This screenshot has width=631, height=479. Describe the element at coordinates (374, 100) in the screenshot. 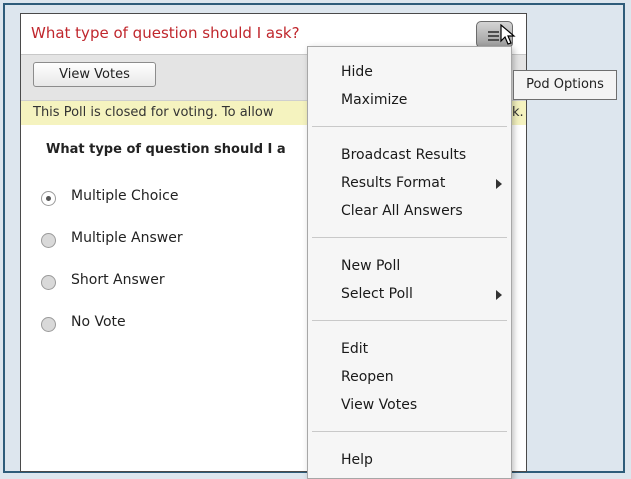

I see `menu-item-maximize: Maximize` at that location.